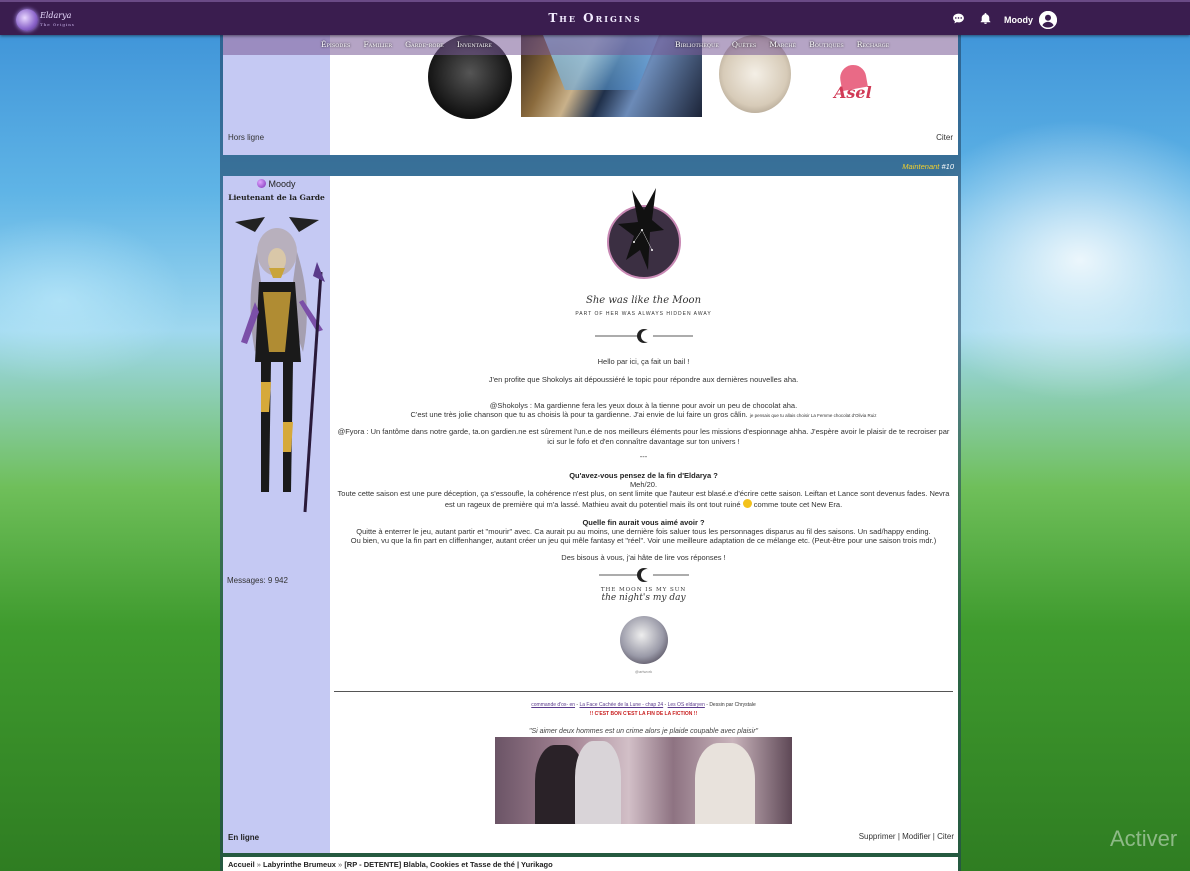 This screenshot has width=1190, height=871. Describe the element at coordinates (643, 361) in the screenshot. I see `greeting-text: Hello par ici, ça fait un bail !` at that location.